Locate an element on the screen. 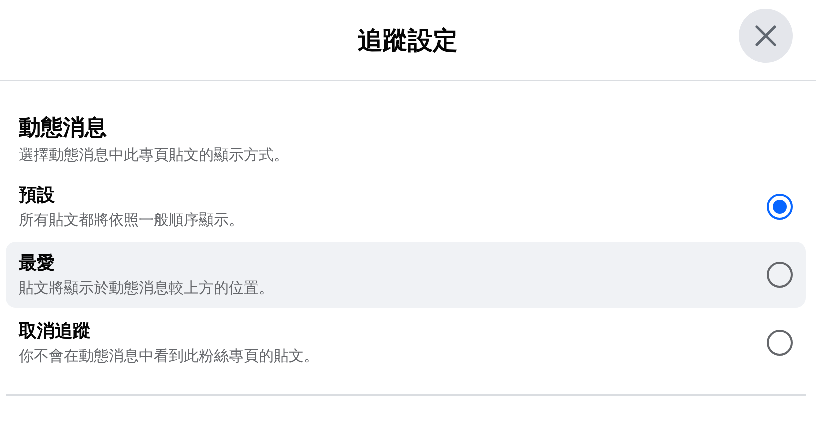  option-description: 所有貼文都將依照一般順序顯示。 is located at coordinates (131, 220).